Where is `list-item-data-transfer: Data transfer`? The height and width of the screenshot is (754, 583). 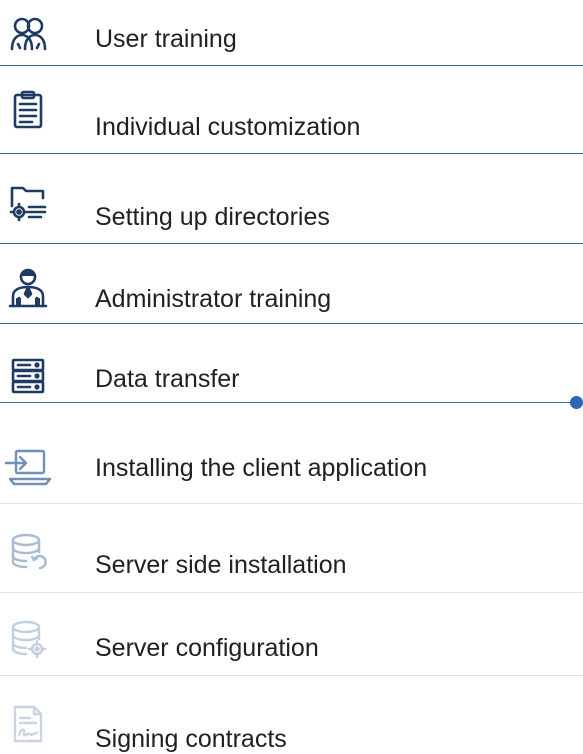 list-item-data-transfer: Data transfer is located at coordinates (291, 363).